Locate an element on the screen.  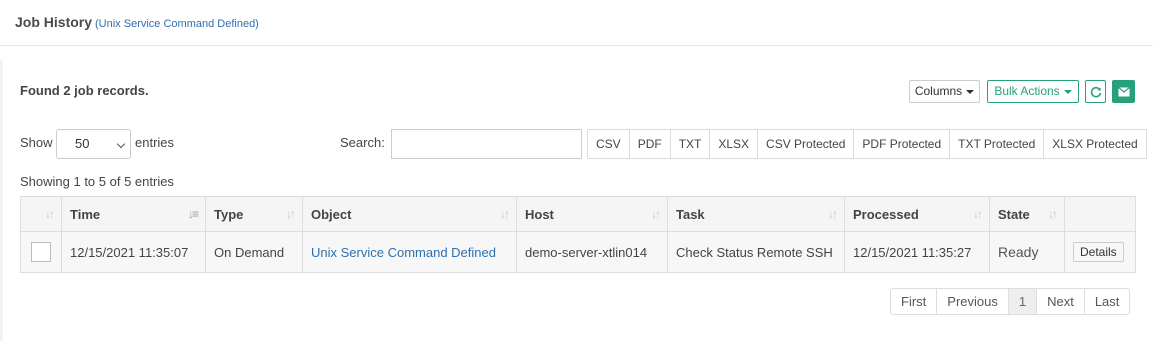
refresh-icon is located at coordinates (1095, 92).